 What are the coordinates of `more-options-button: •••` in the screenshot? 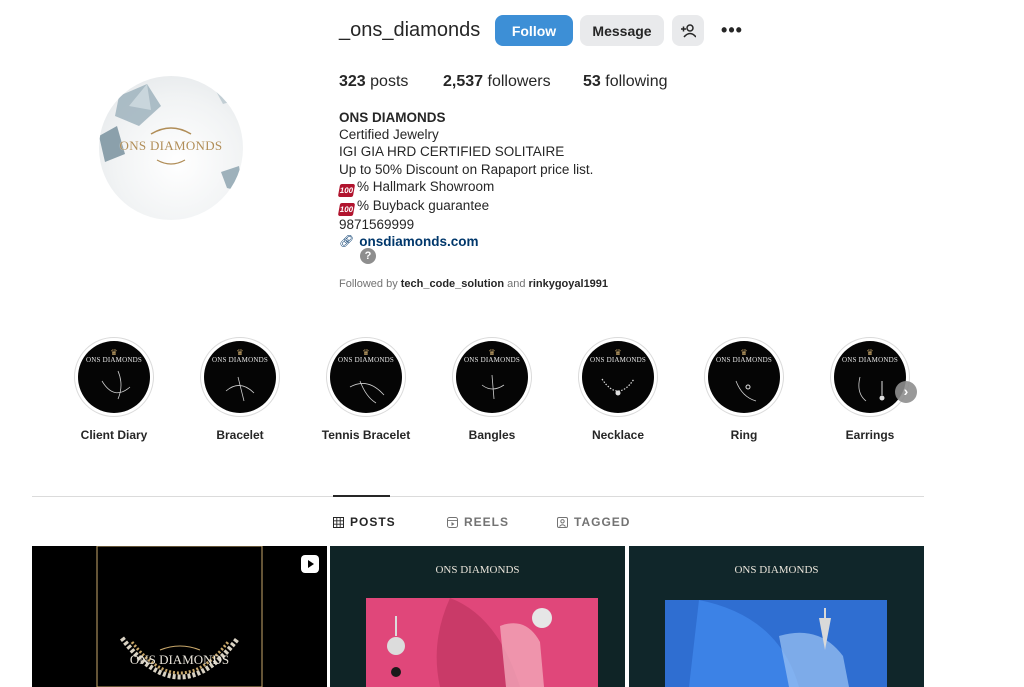 It's located at (732, 30).